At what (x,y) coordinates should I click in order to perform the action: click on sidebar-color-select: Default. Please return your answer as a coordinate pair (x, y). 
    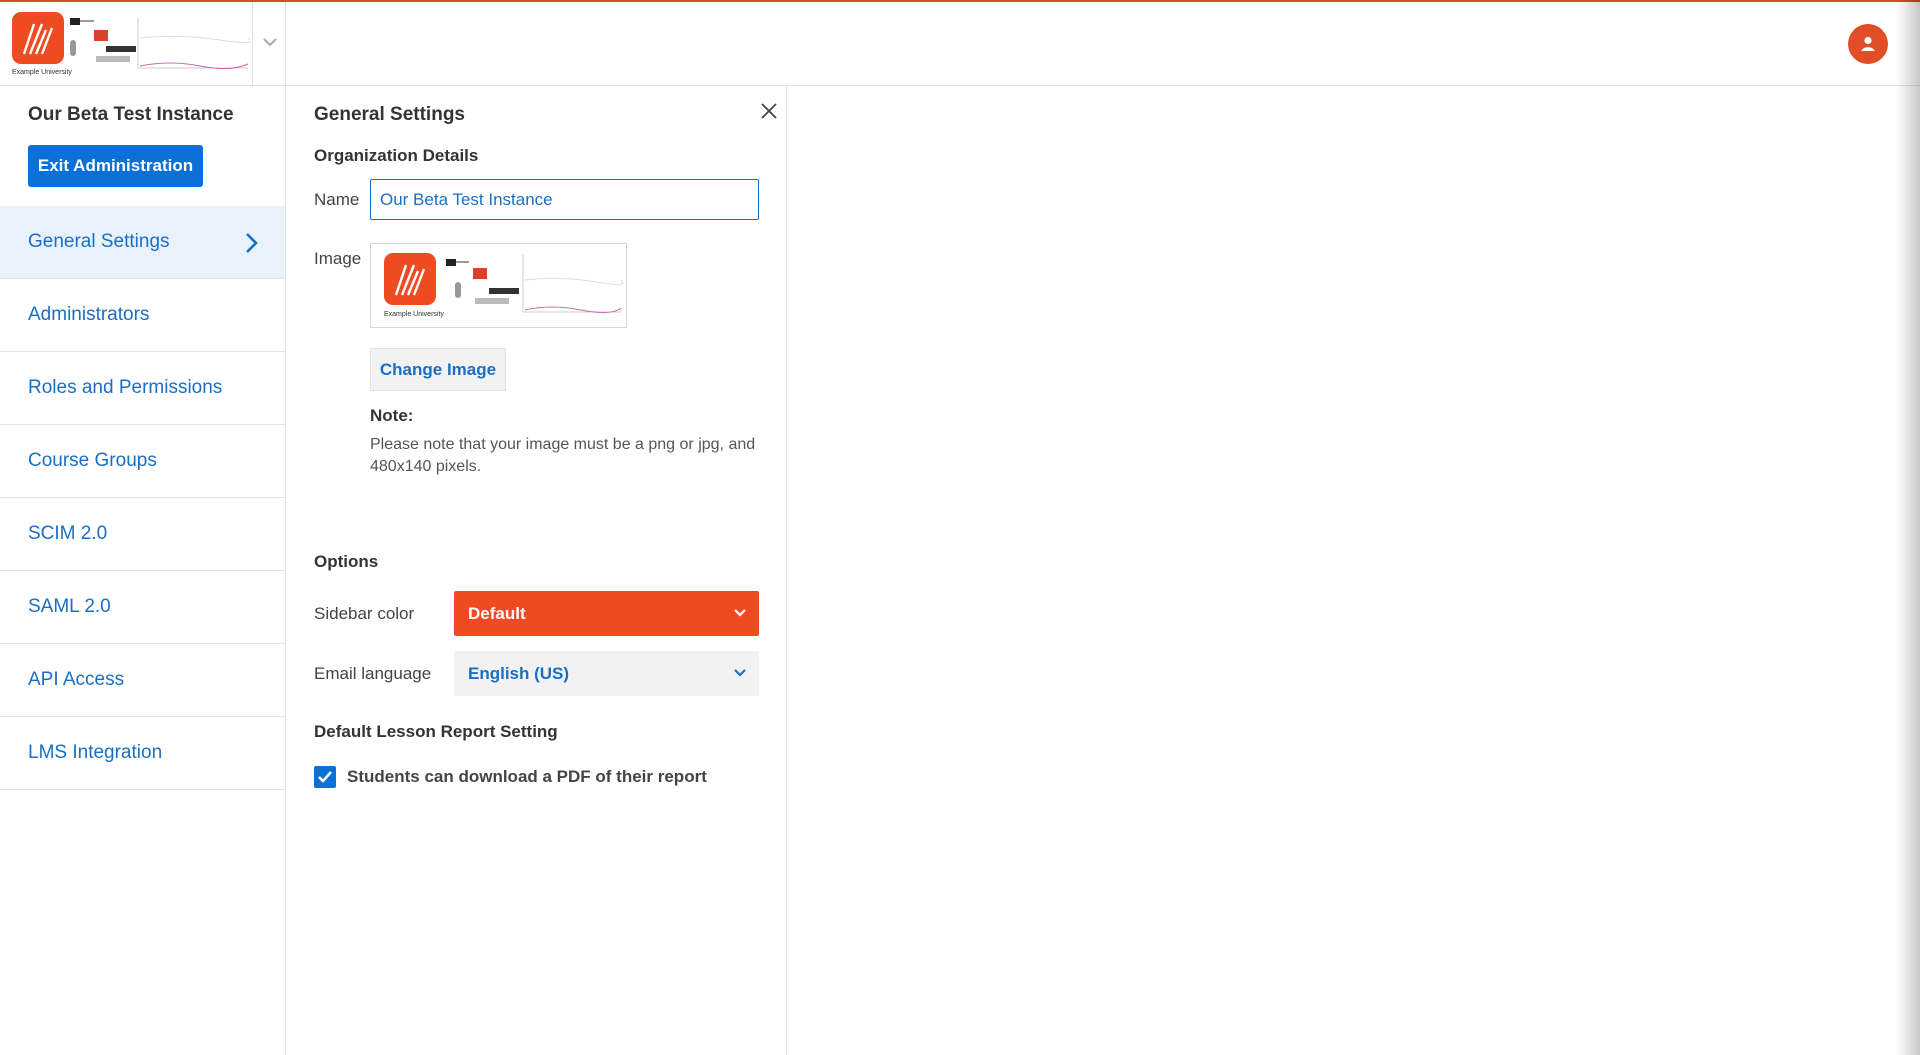
    Looking at the image, I should click on (606, 613).